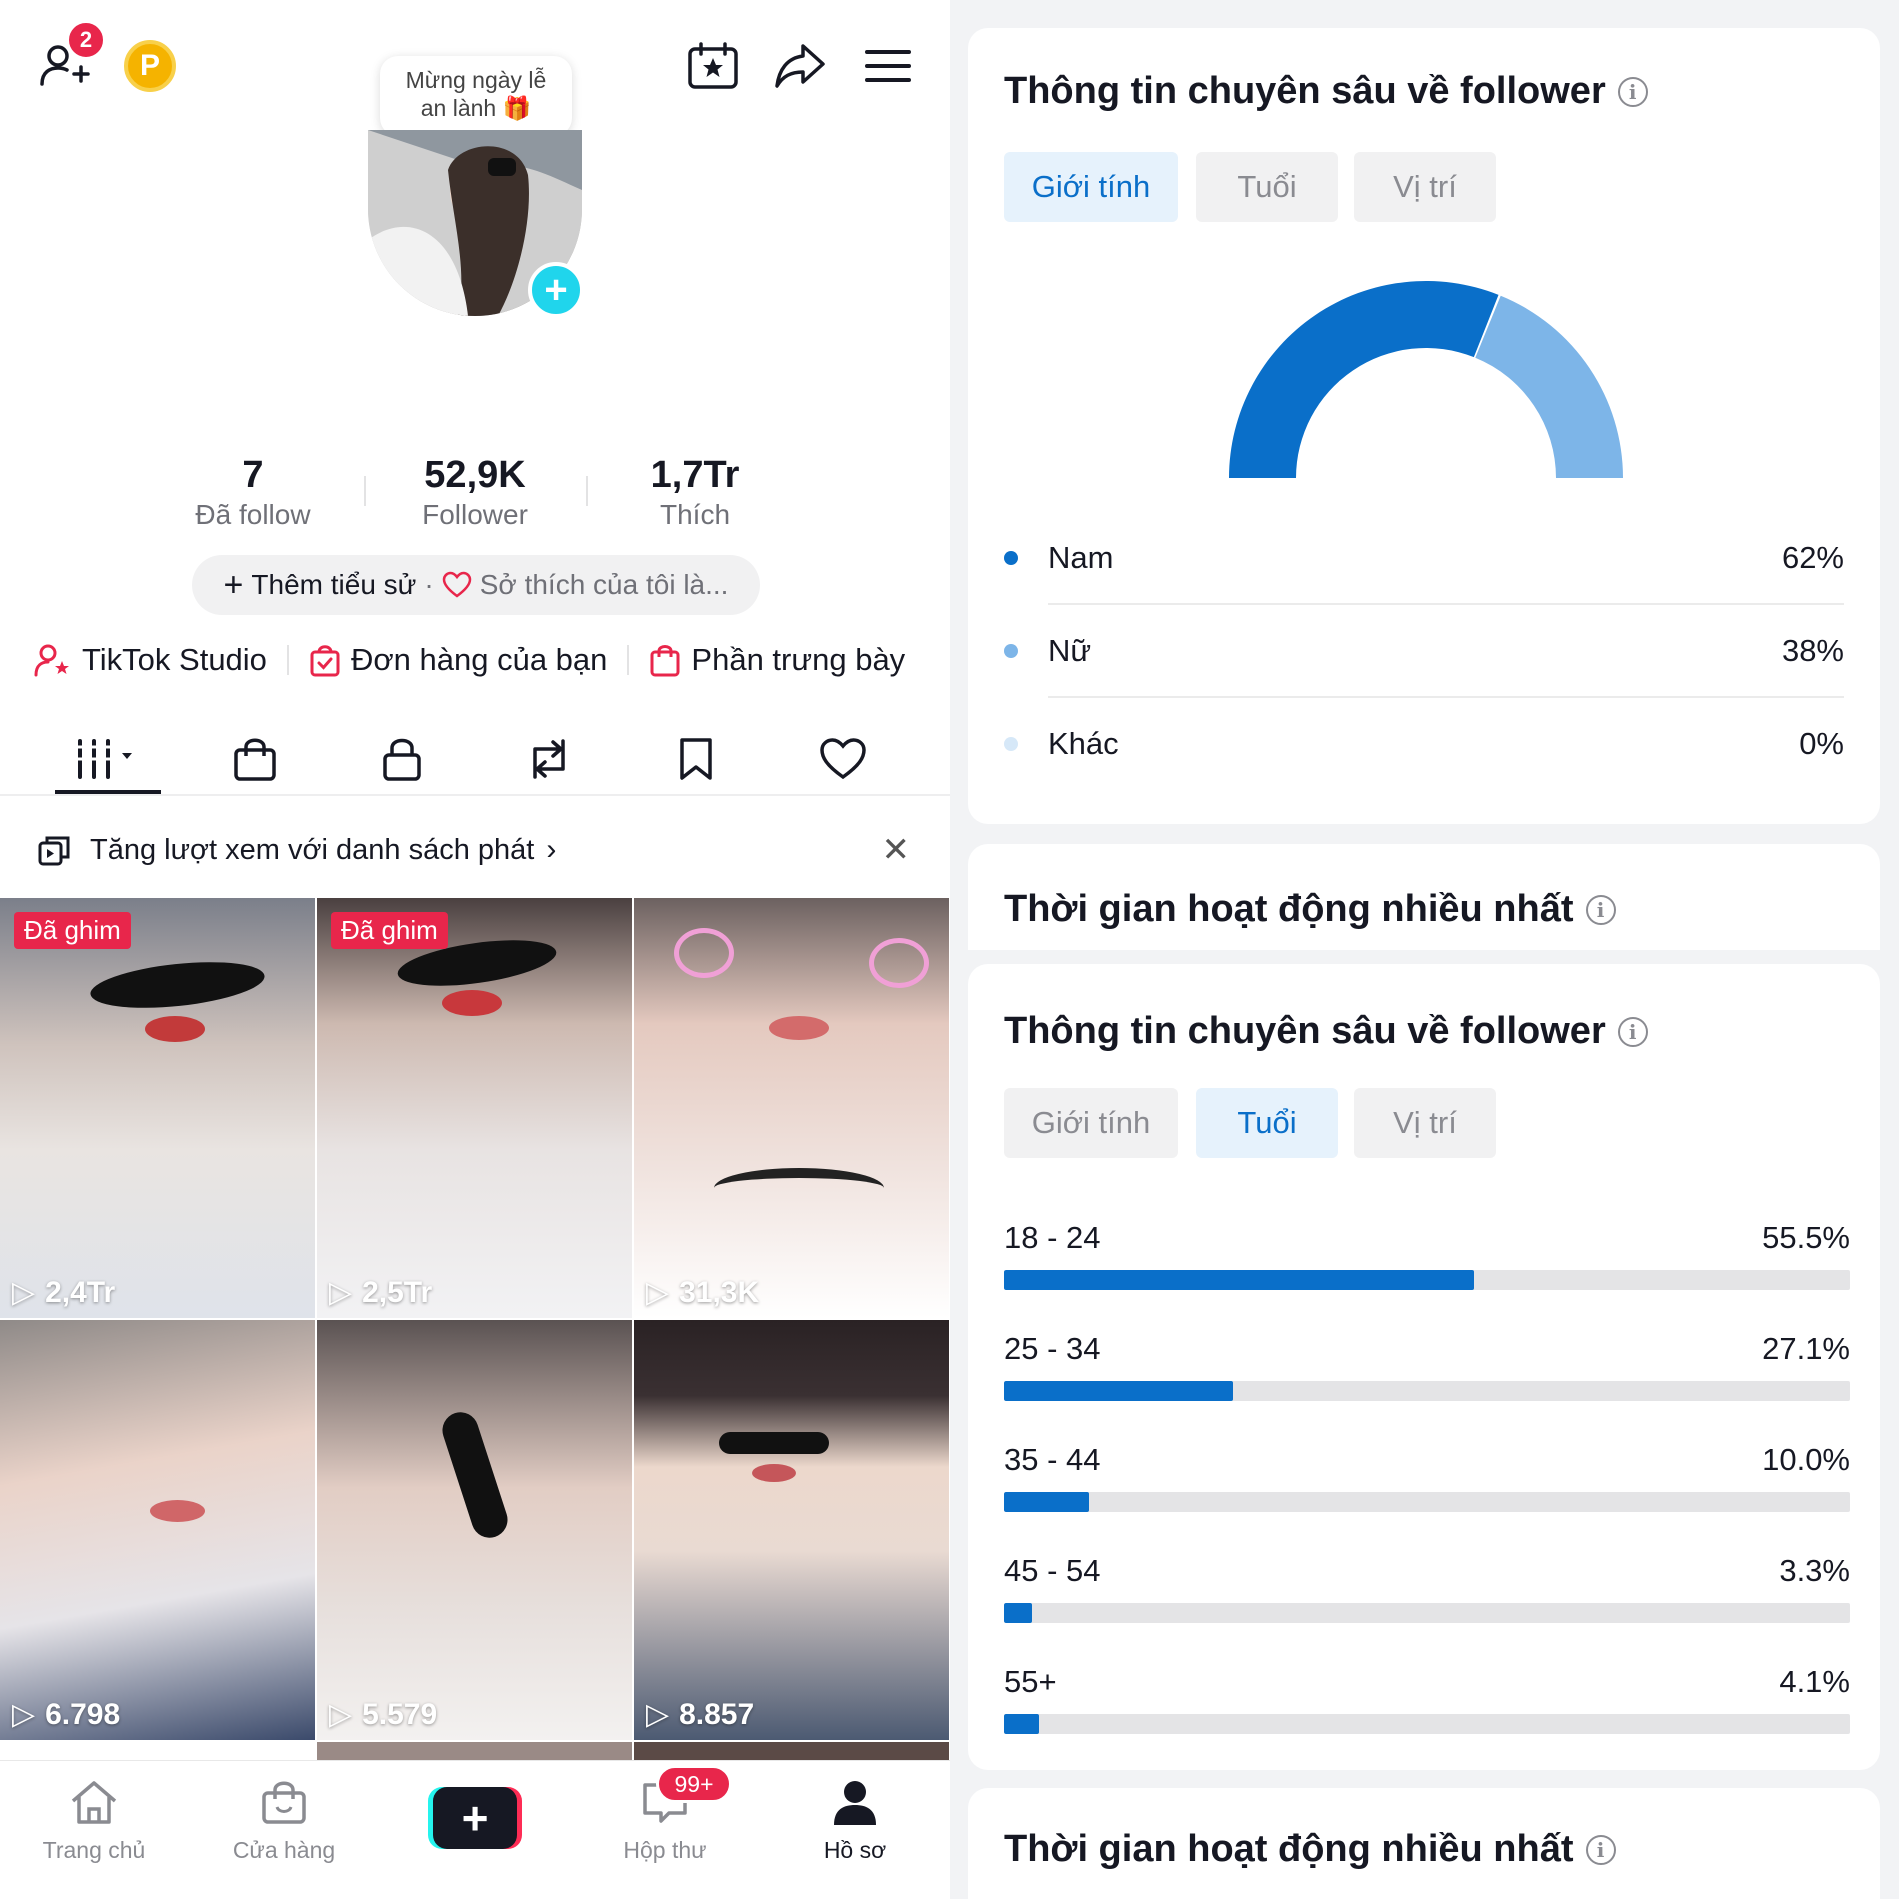 This screenshot has height=1899, width=1899. I want to click on playlist-promo-banner: Tăng lượt xem với danh sách phát › ✕, so click(475, 850).